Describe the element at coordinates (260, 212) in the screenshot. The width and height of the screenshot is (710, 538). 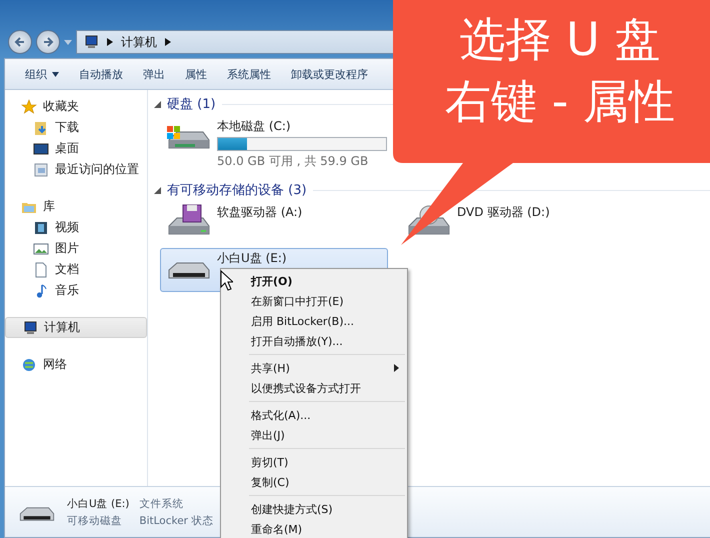
I see `drive-name: 软盘驱动器 (A:)` at that location.